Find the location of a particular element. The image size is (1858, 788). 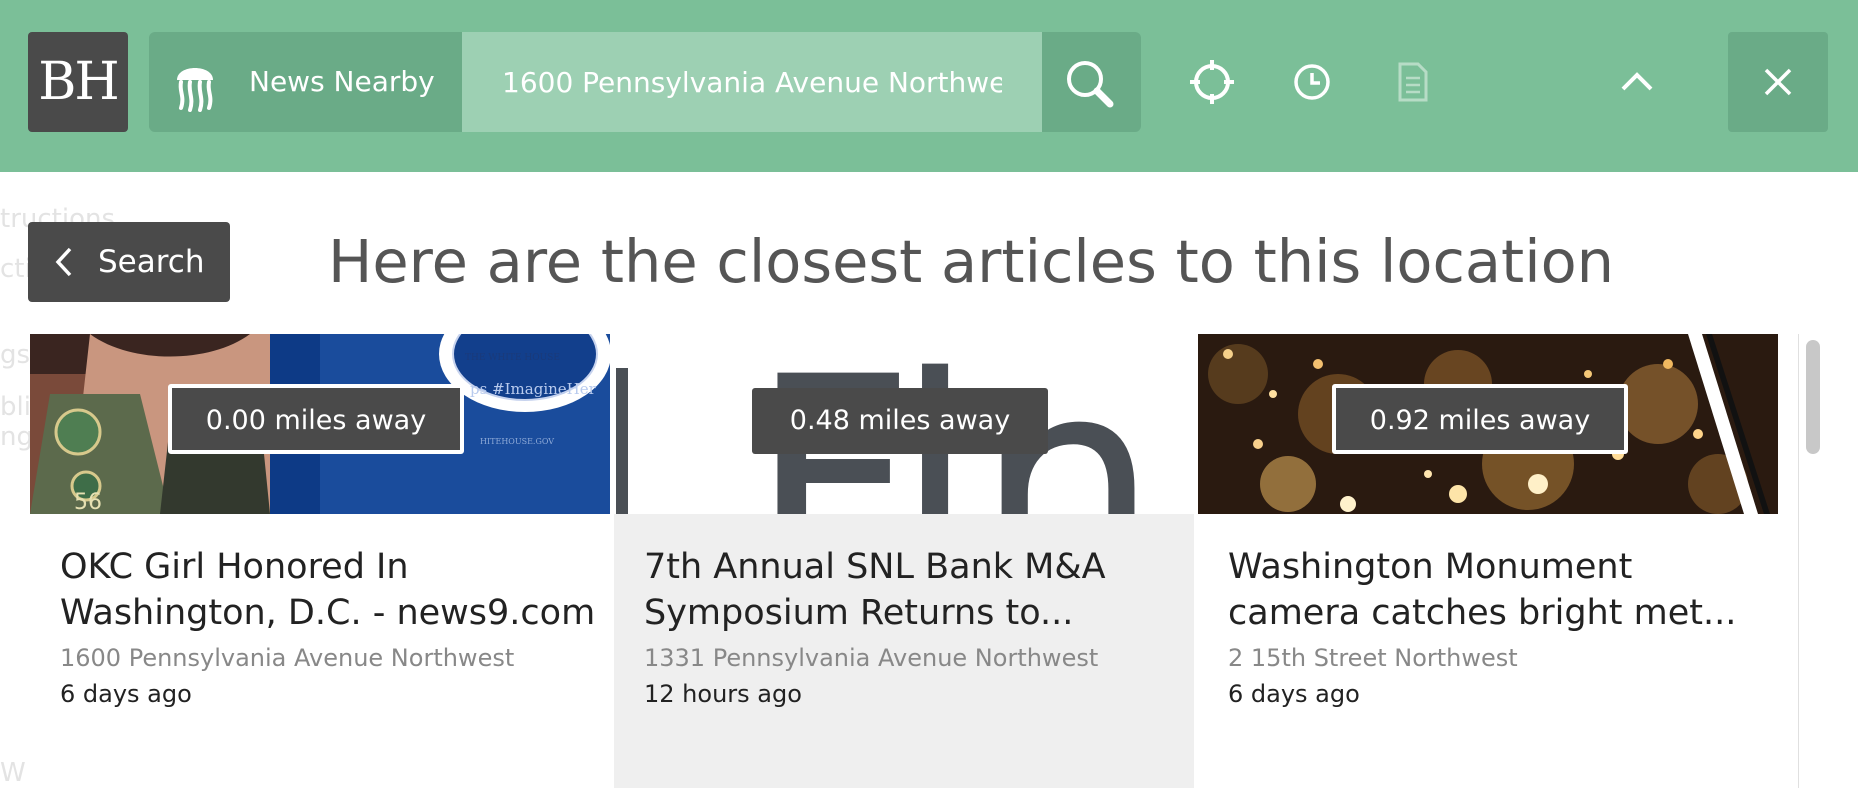

search-group: News Nearby is located at coordinates (645, 82).